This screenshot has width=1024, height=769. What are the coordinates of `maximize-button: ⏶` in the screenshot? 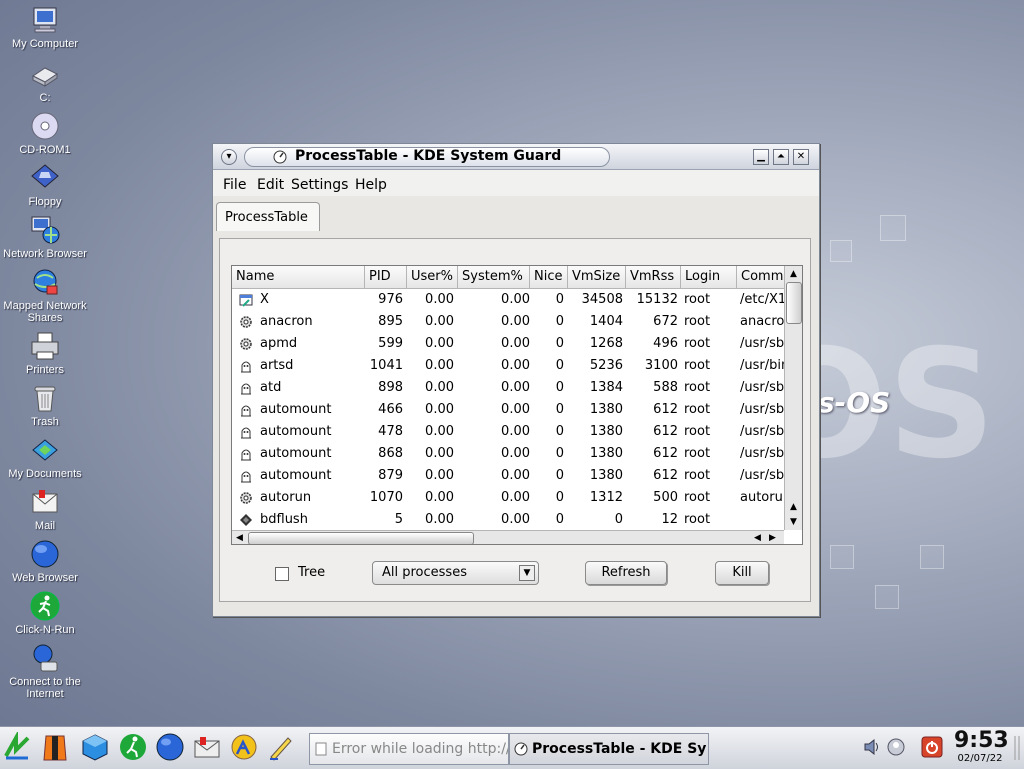 It's located at (781, 157).